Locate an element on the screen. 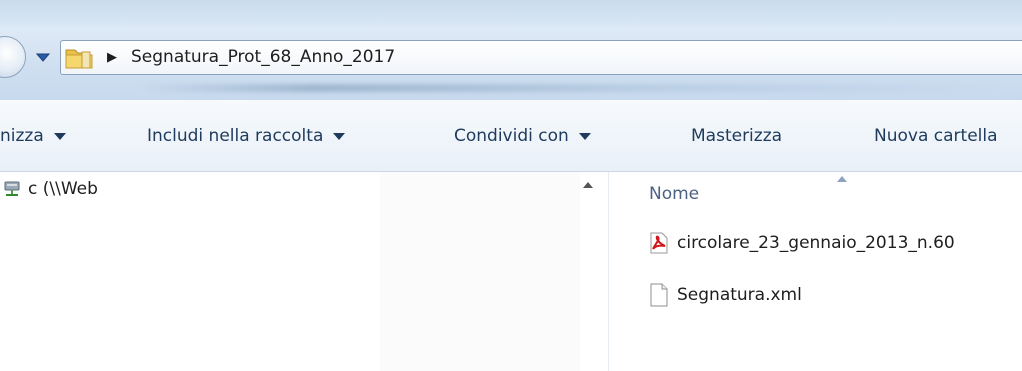 This screenshot has width=1022, height=371. sort-ascending-icon is located at coordinates (842, 179).